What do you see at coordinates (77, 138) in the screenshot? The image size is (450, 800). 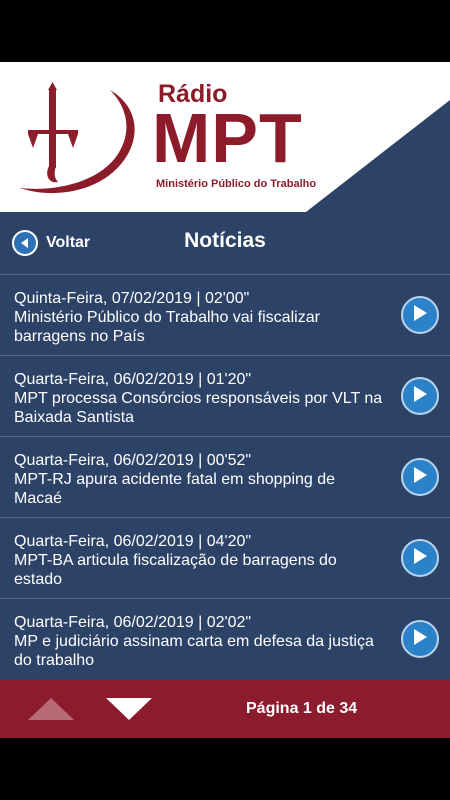 I see `mpt-emblem-logo` at bounding box center [77, 138].